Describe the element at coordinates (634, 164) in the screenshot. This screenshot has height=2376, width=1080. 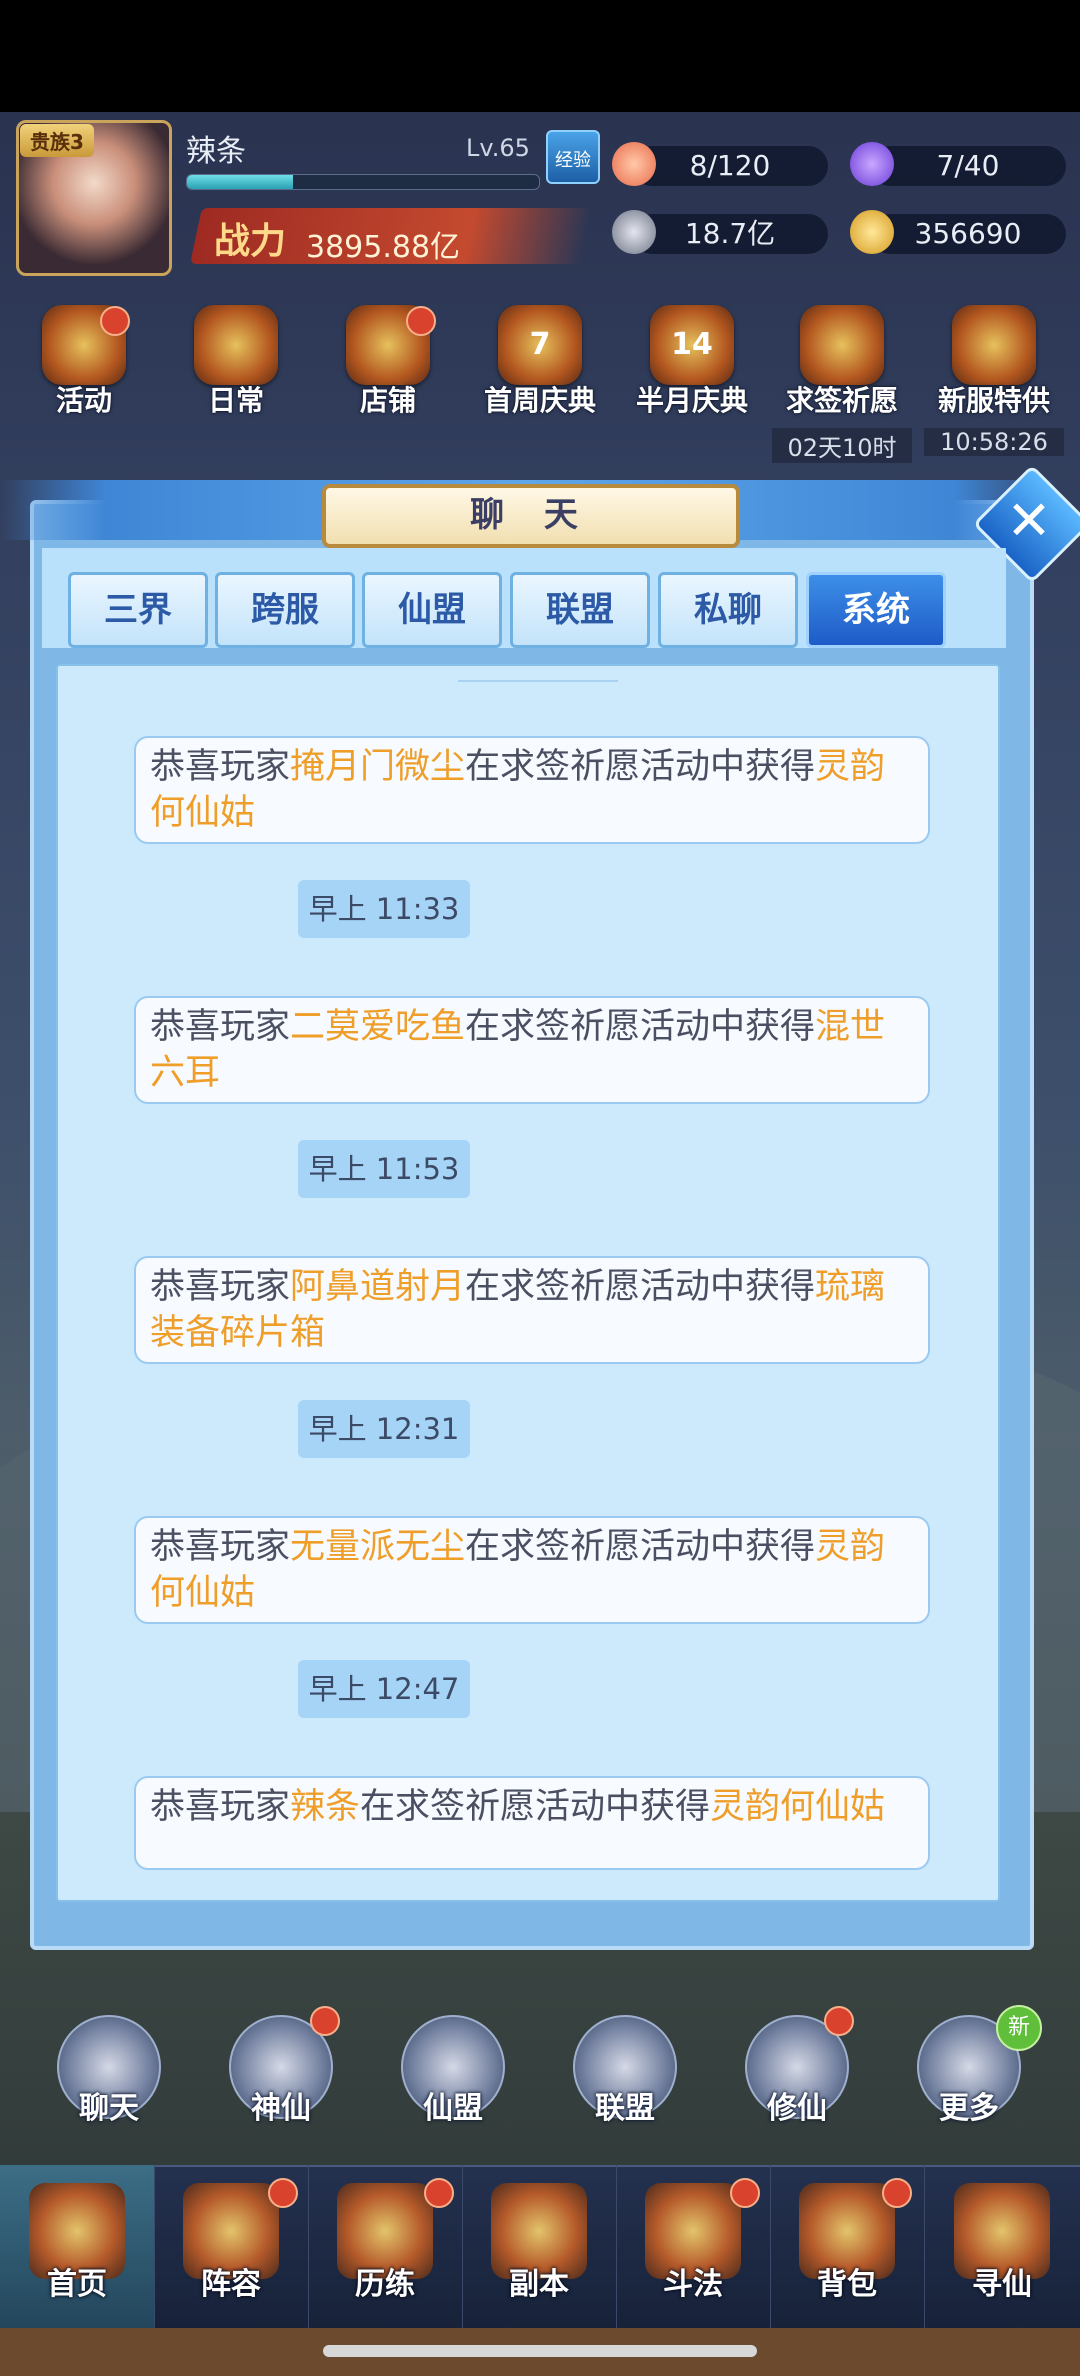
I see `peach-icon` at that location.